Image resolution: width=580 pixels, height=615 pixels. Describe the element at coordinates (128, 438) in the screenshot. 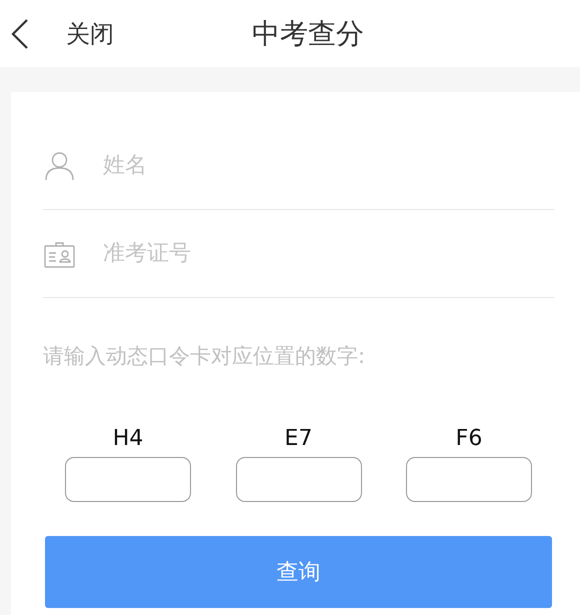

I see `code-label: H4` at that location.